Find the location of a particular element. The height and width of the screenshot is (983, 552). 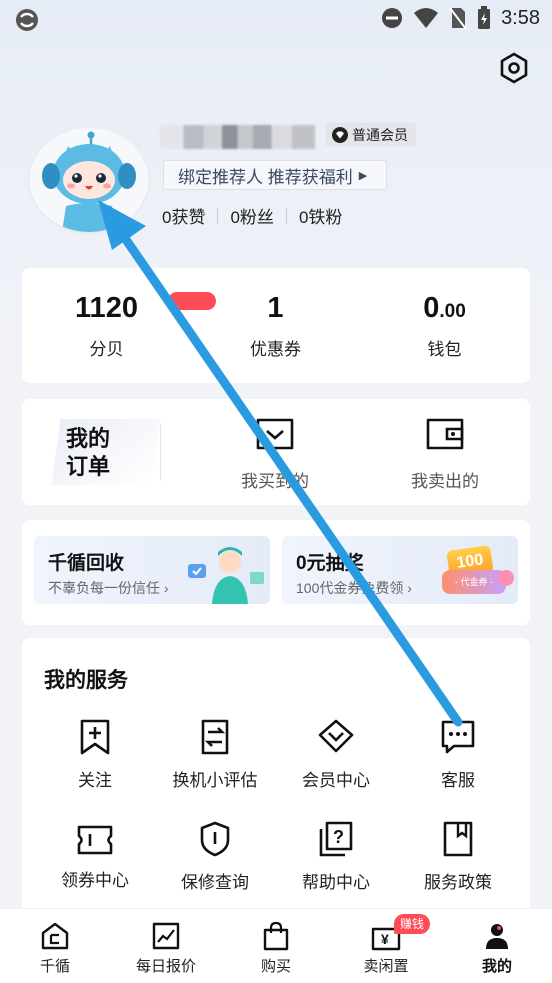

policy-icon is located at coordinates (458, 839).